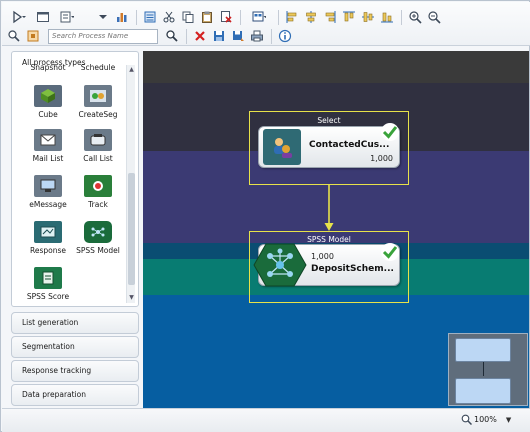 This screenshot has width=530, height=432. I want to click on toolbar, so click(266, 24).